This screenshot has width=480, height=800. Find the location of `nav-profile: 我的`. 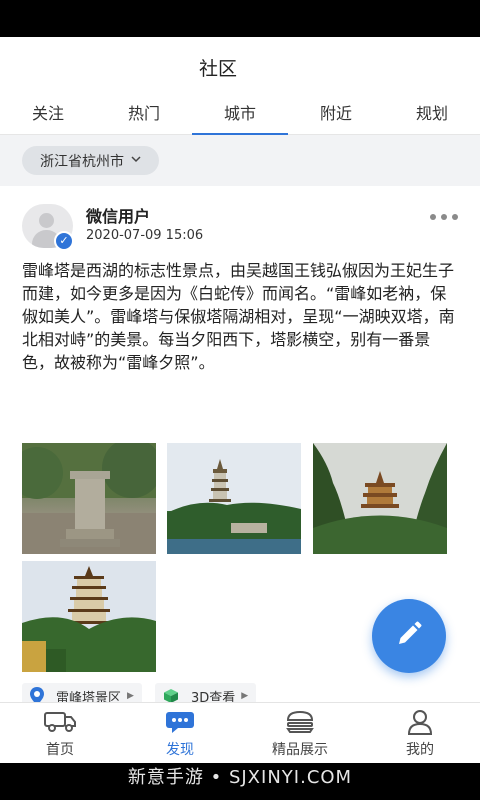

nav-profile: 我的 is located at coordinates (420, 733).